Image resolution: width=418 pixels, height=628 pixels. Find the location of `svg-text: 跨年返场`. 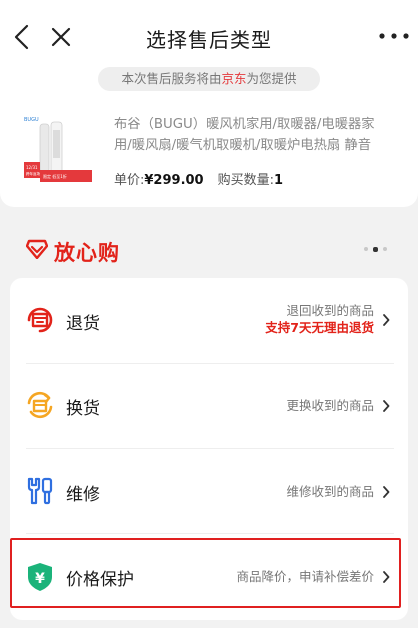

svg-text: 跨年返场 is located at coordinates (33, 173).